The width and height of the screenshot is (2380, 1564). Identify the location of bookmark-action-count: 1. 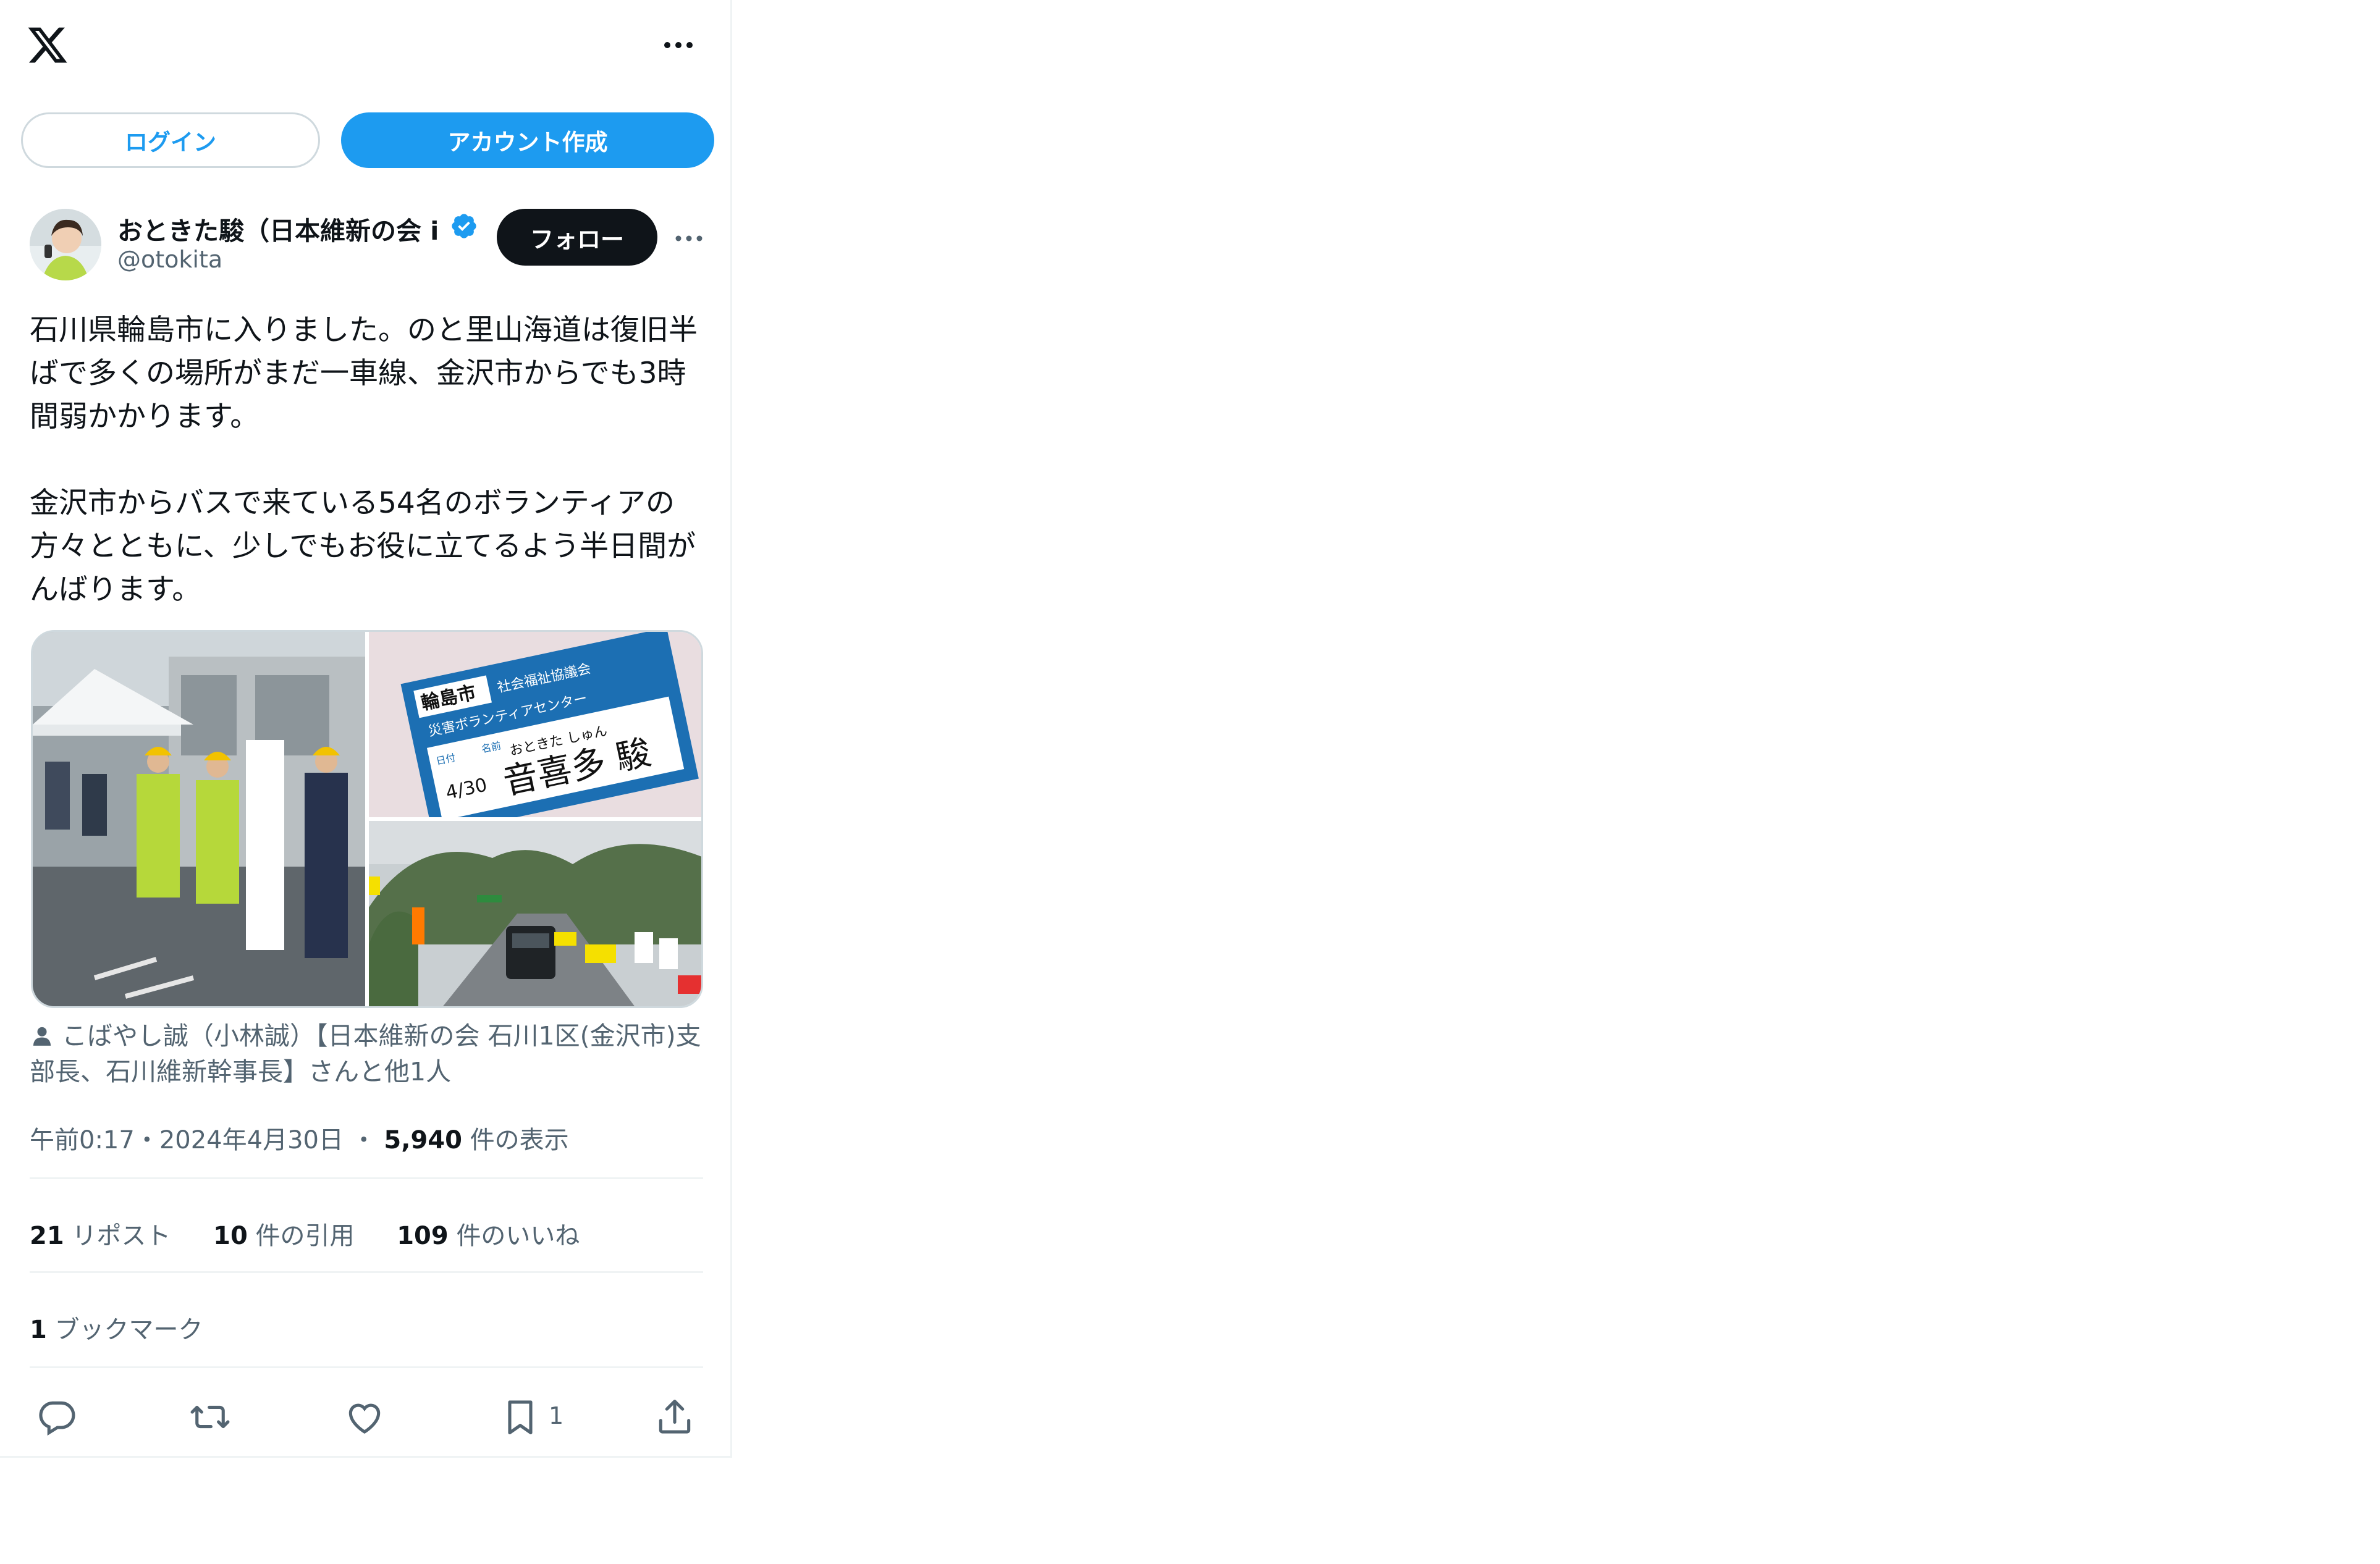
(557, 1415).